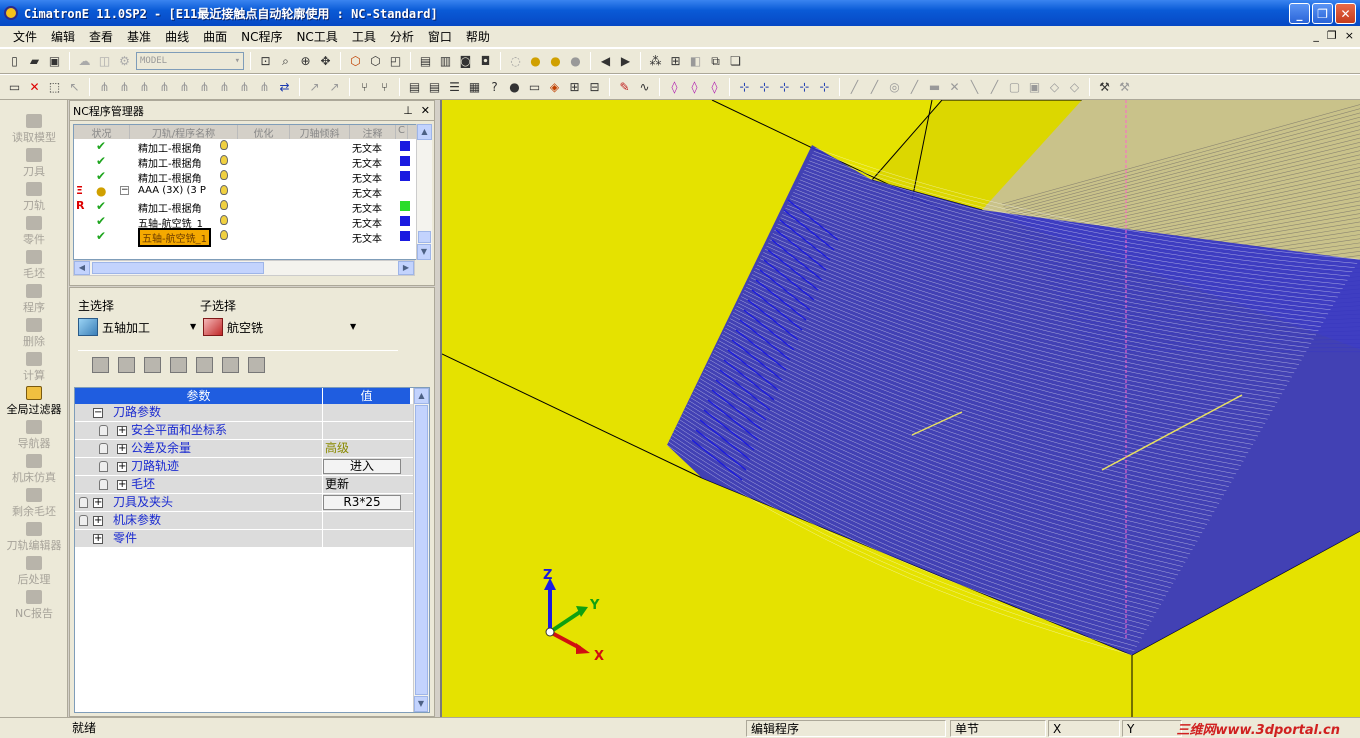 The image size is (1360, 738). I want to click on menu-surface: 曲面, so click(215, 37).